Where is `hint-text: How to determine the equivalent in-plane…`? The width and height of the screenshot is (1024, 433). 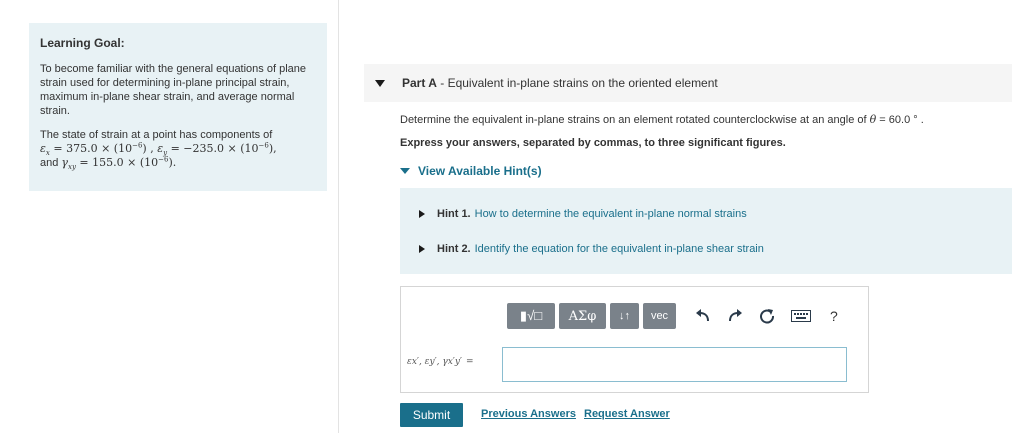
hint-text: How to determine the equivalent in-plane… is located at coordinates (610, 214).